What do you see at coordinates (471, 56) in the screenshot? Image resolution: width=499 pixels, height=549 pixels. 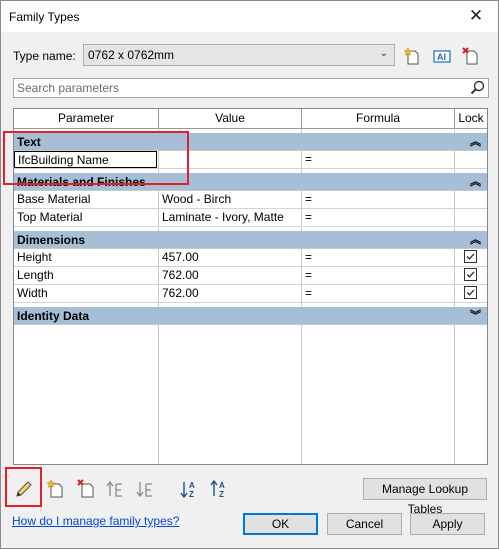 I see `delete-type-icon` at bounding box center [471, 56].